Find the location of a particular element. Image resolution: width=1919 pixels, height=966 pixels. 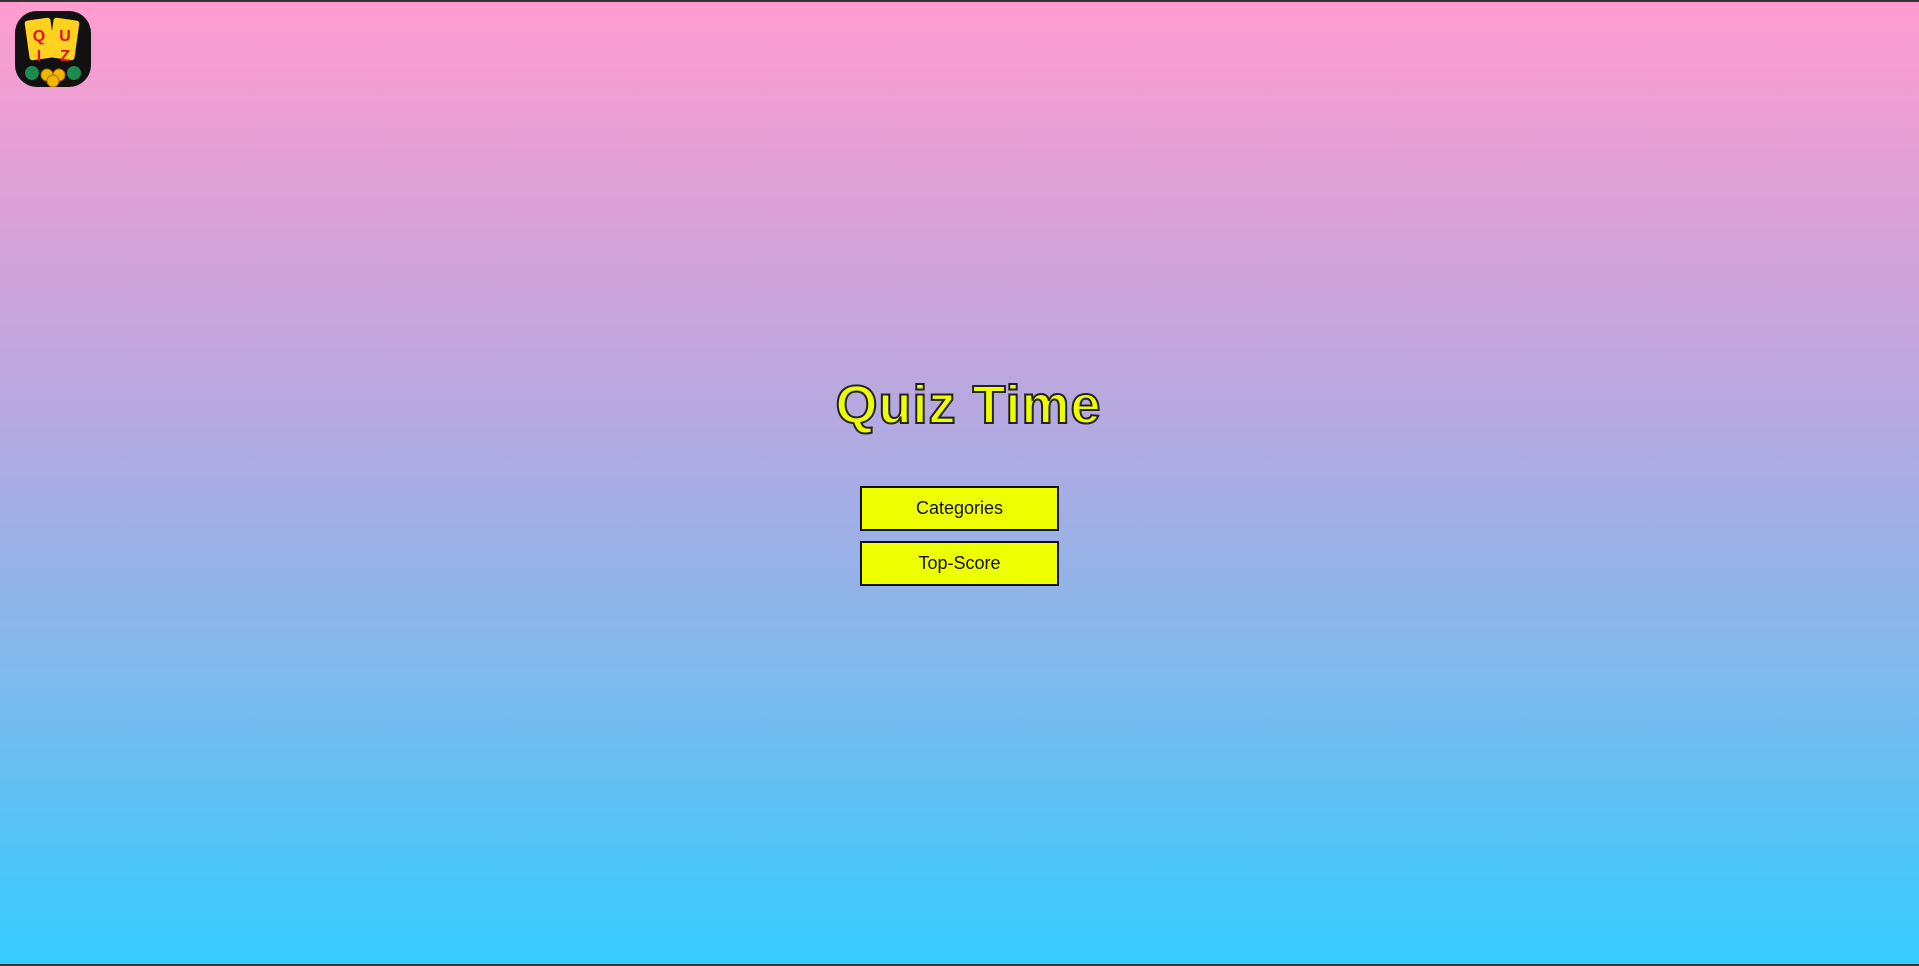

logo-letter-q: Q is located at coordinates (39, 36).